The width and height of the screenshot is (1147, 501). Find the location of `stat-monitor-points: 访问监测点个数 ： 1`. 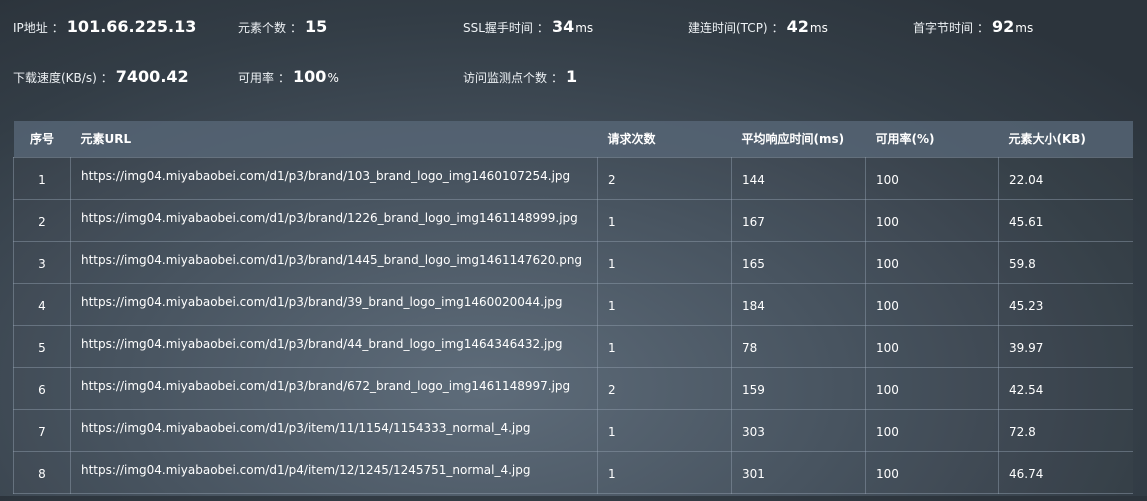

stat-monitor-points: 访问监测点个数 ： 1 is located at coordinates (520, 76).